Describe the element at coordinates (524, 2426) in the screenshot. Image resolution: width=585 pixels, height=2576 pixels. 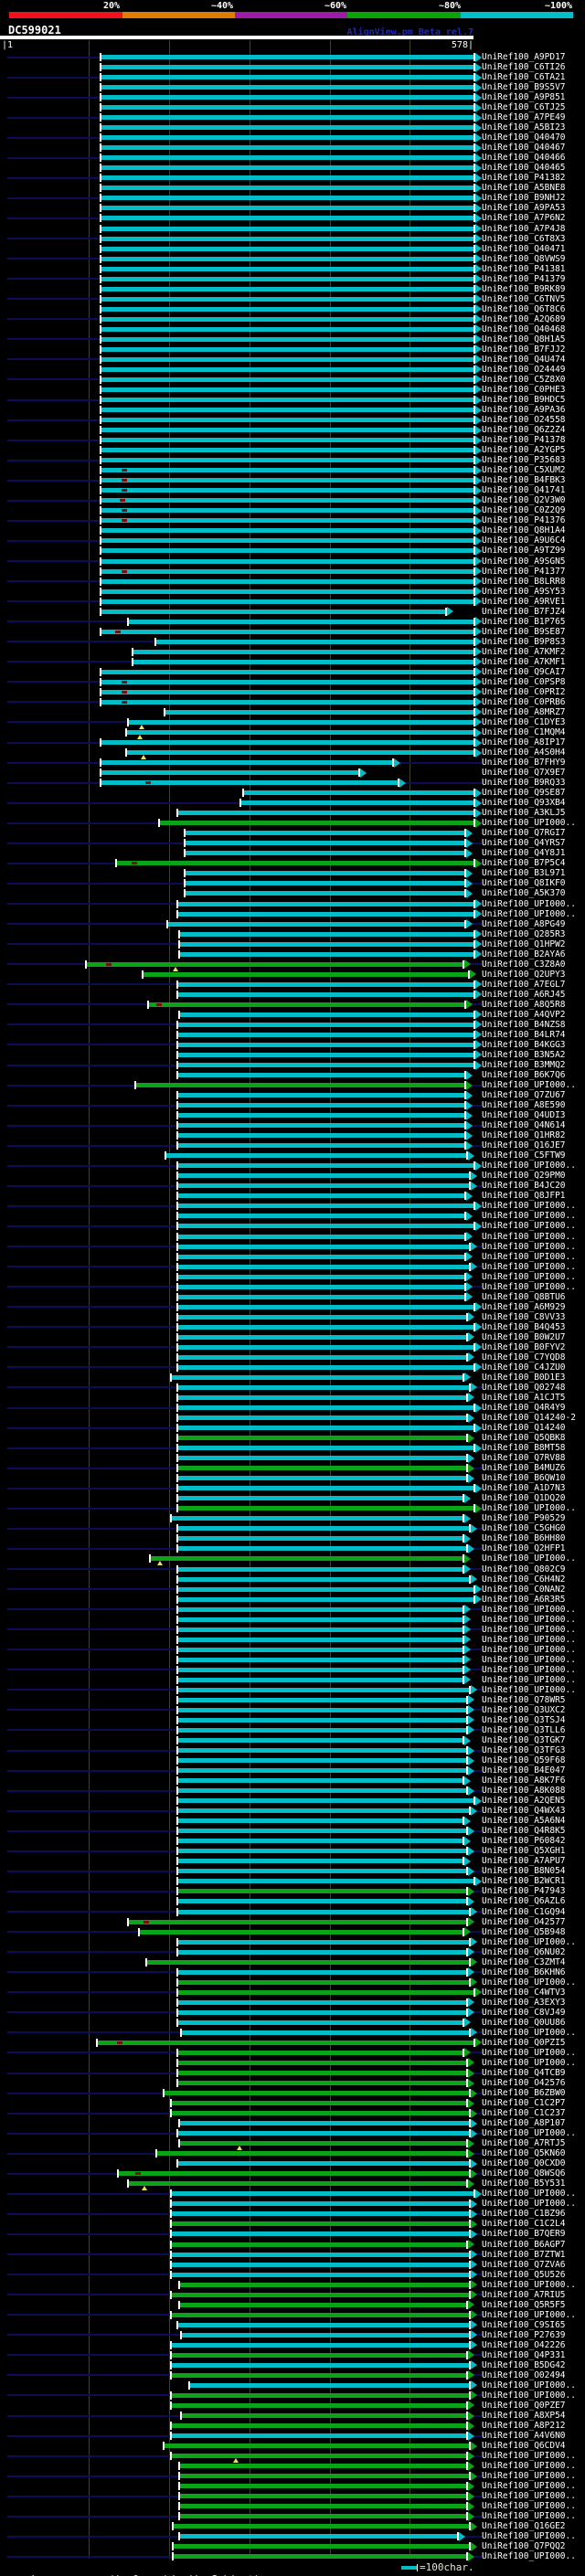
I see `hit-label: UniRef100_A8P212` at that location.